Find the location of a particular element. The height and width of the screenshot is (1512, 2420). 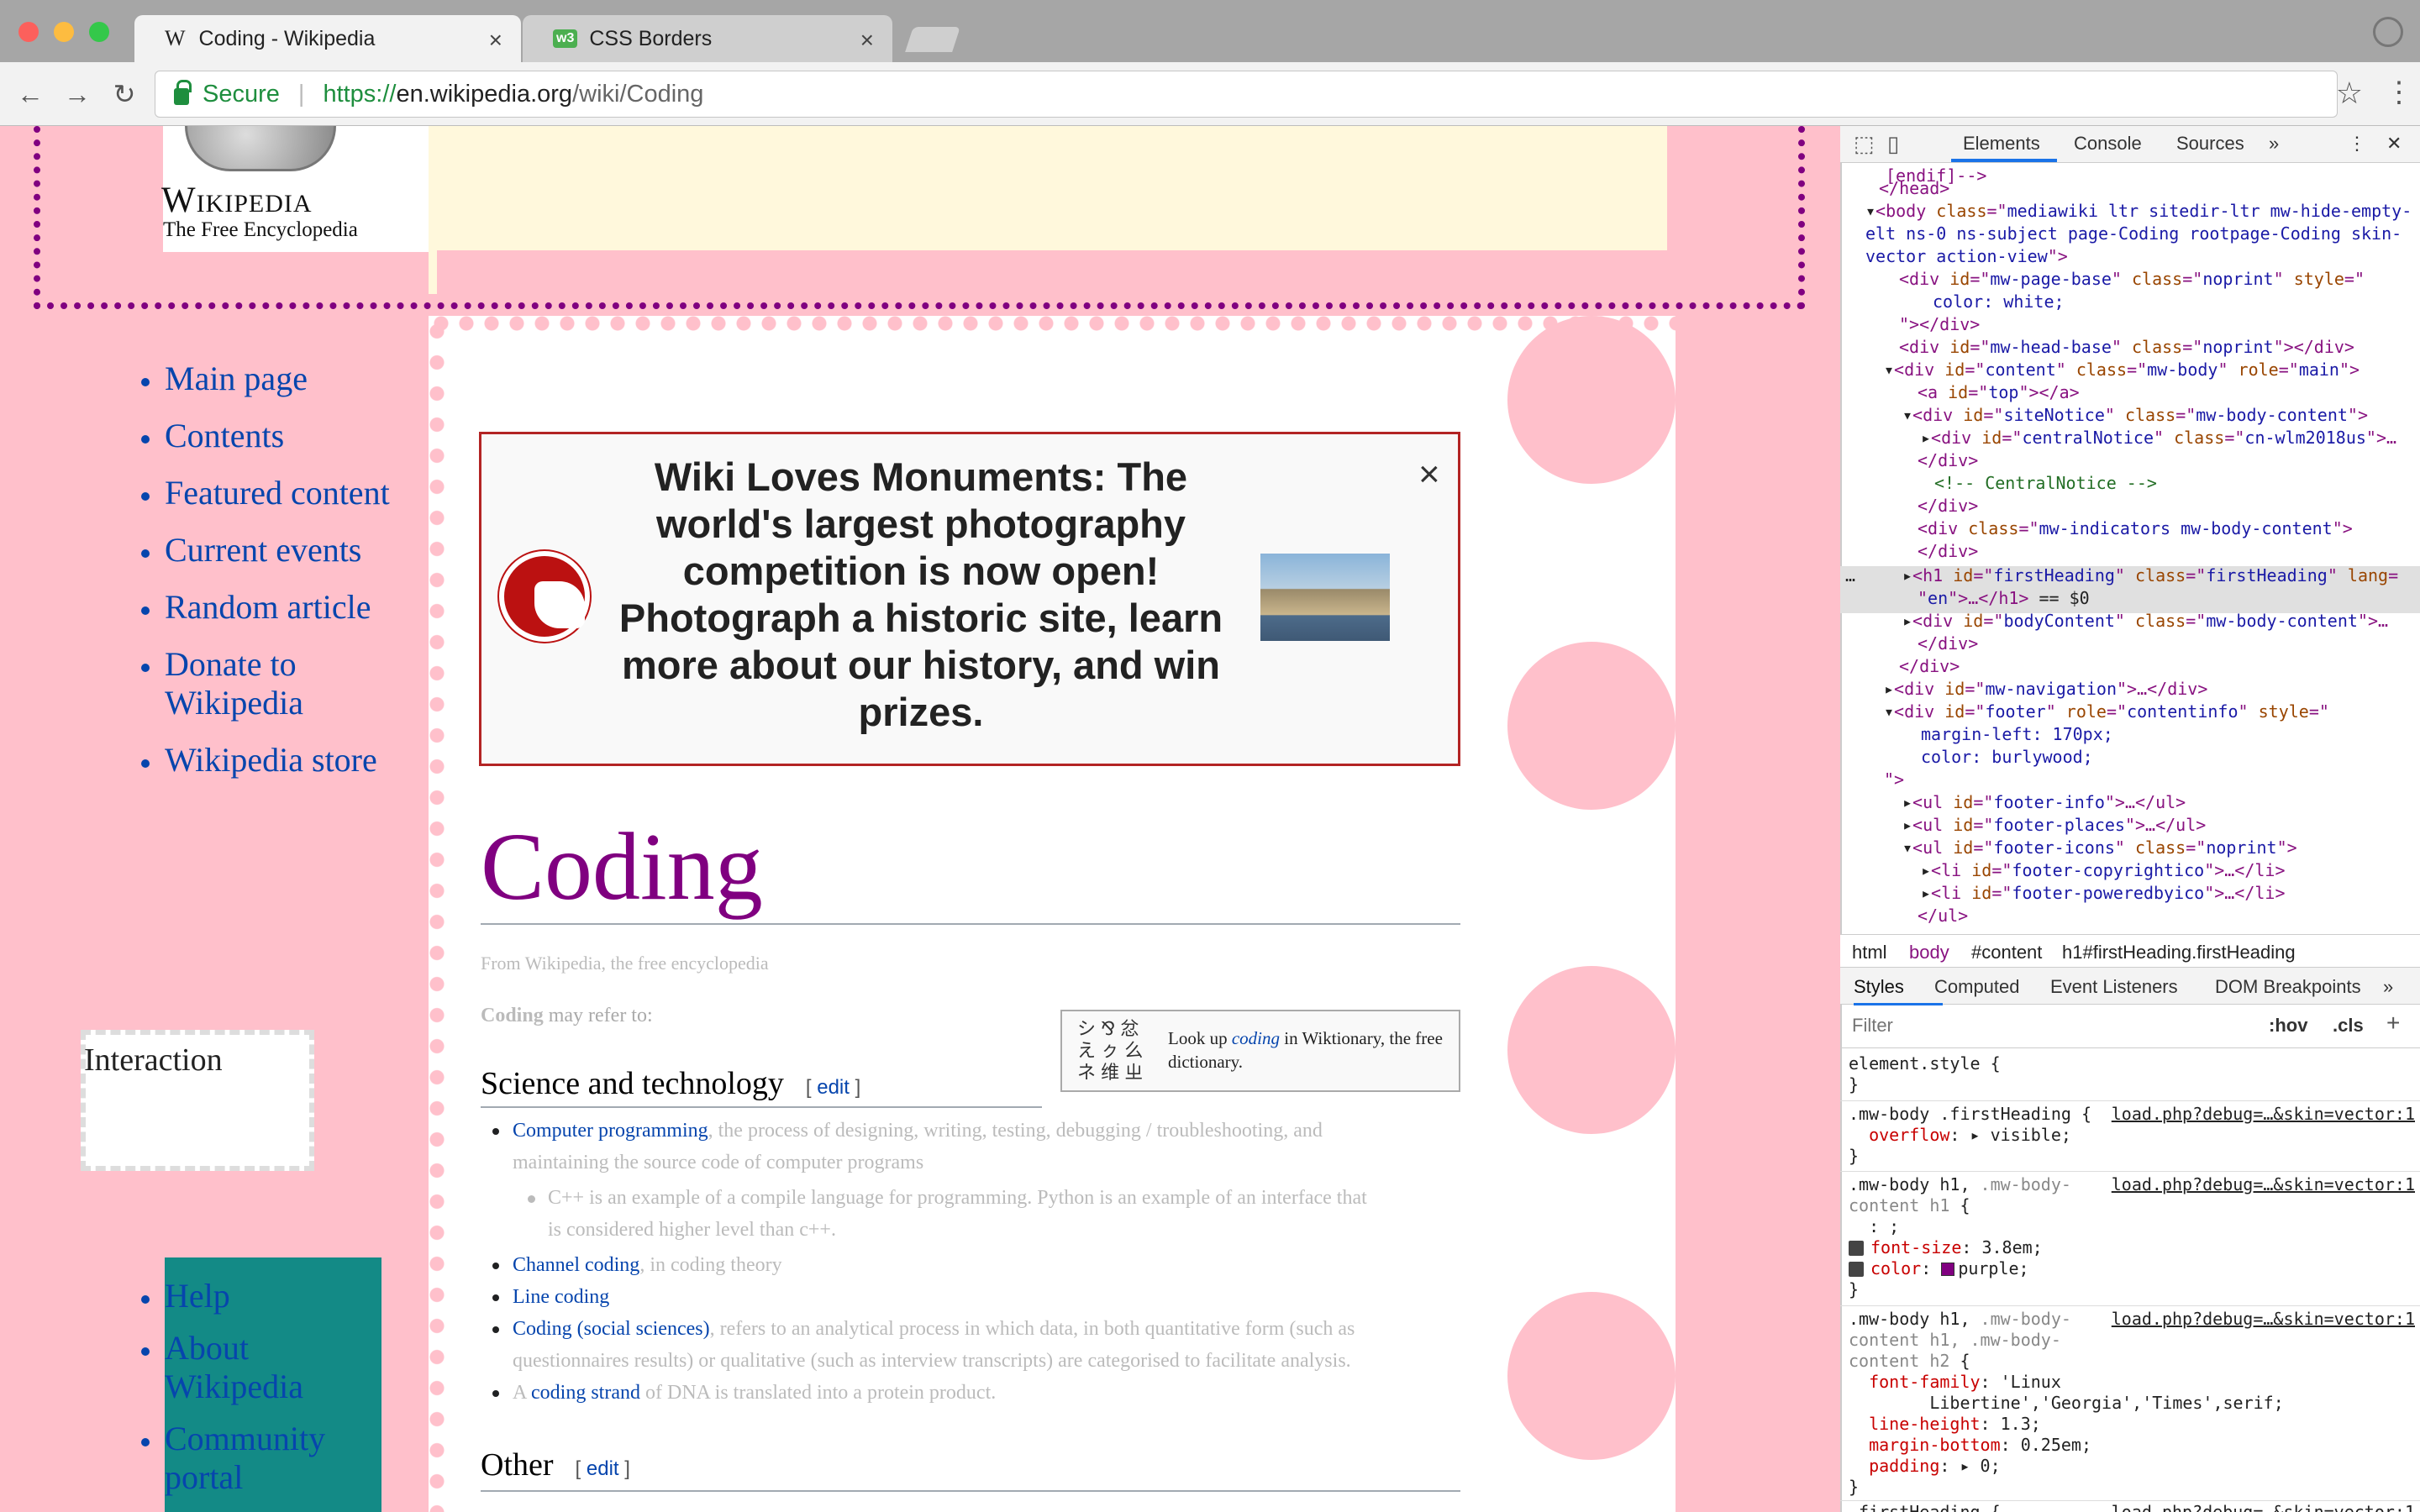

section-title: Science and technology is located at coordinates (632, 1083).